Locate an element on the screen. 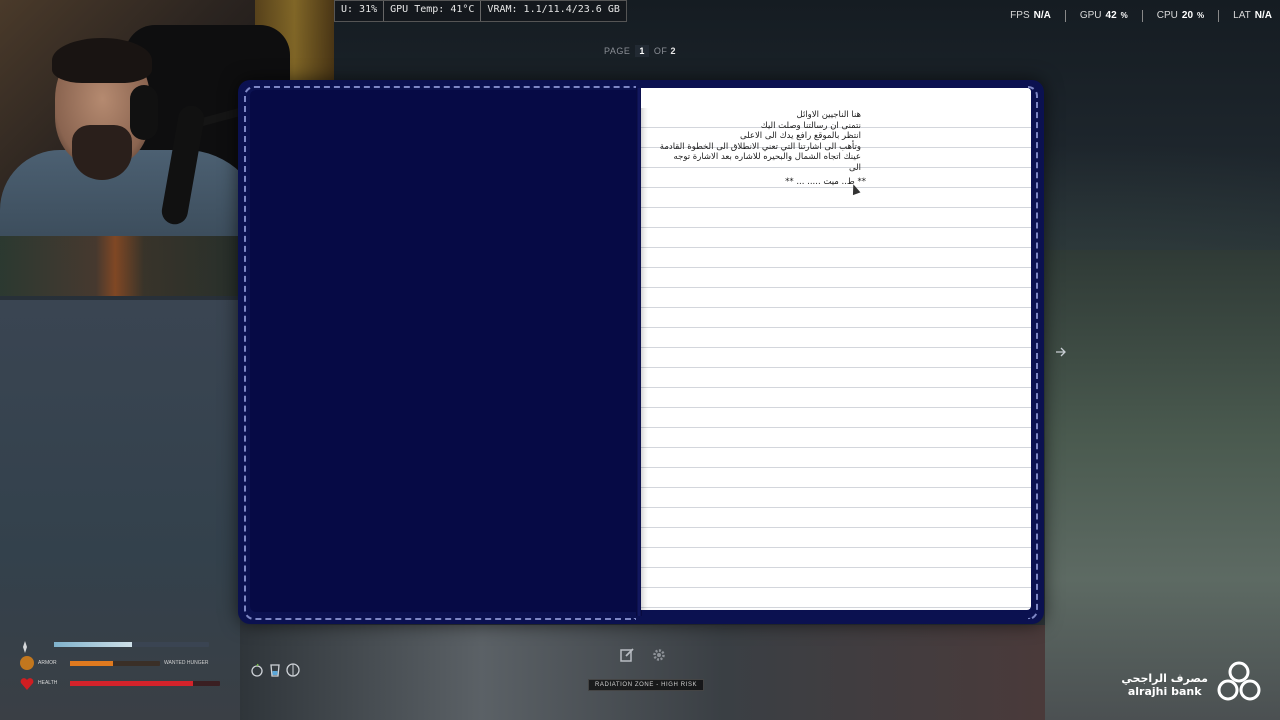  edit-icon is located at coordinates (627, 655).